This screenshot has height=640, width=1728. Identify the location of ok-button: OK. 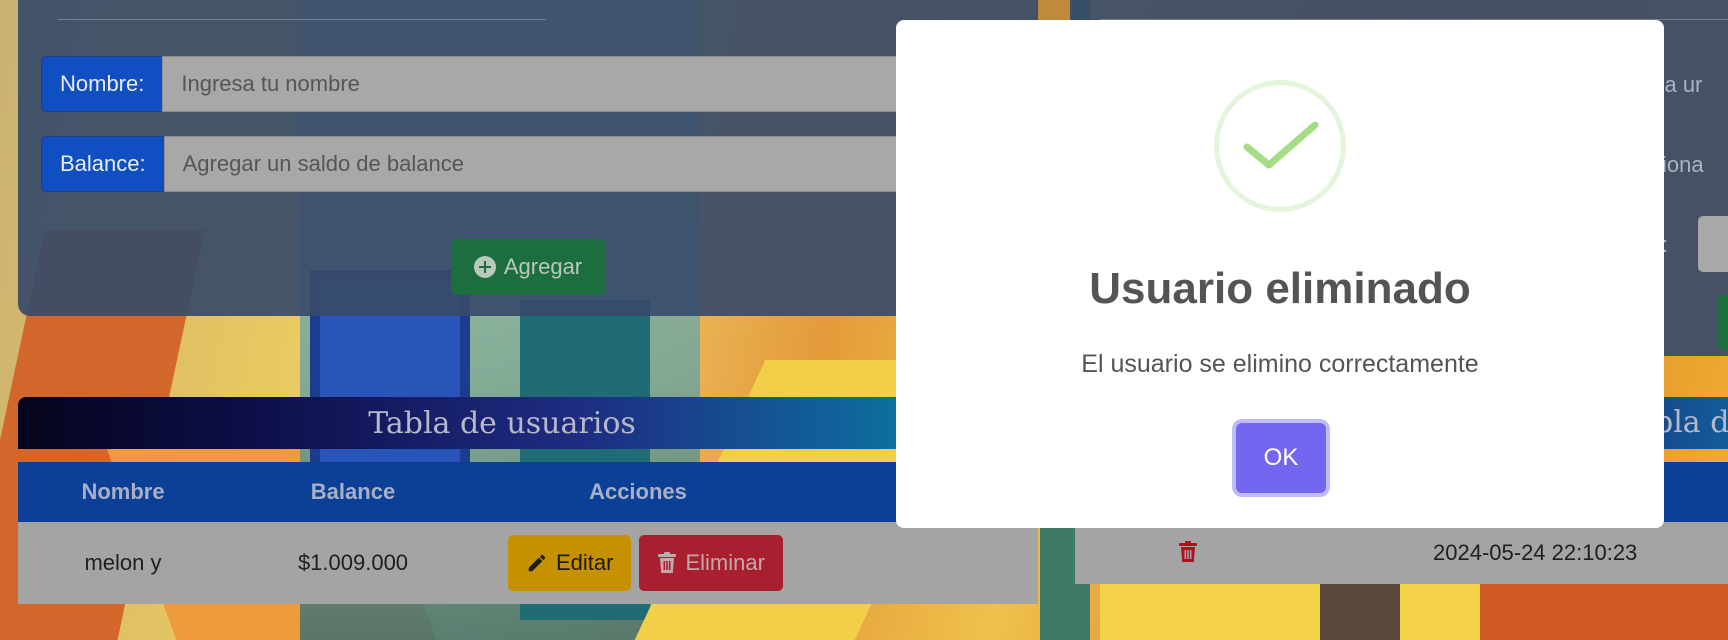
(1281, 458).